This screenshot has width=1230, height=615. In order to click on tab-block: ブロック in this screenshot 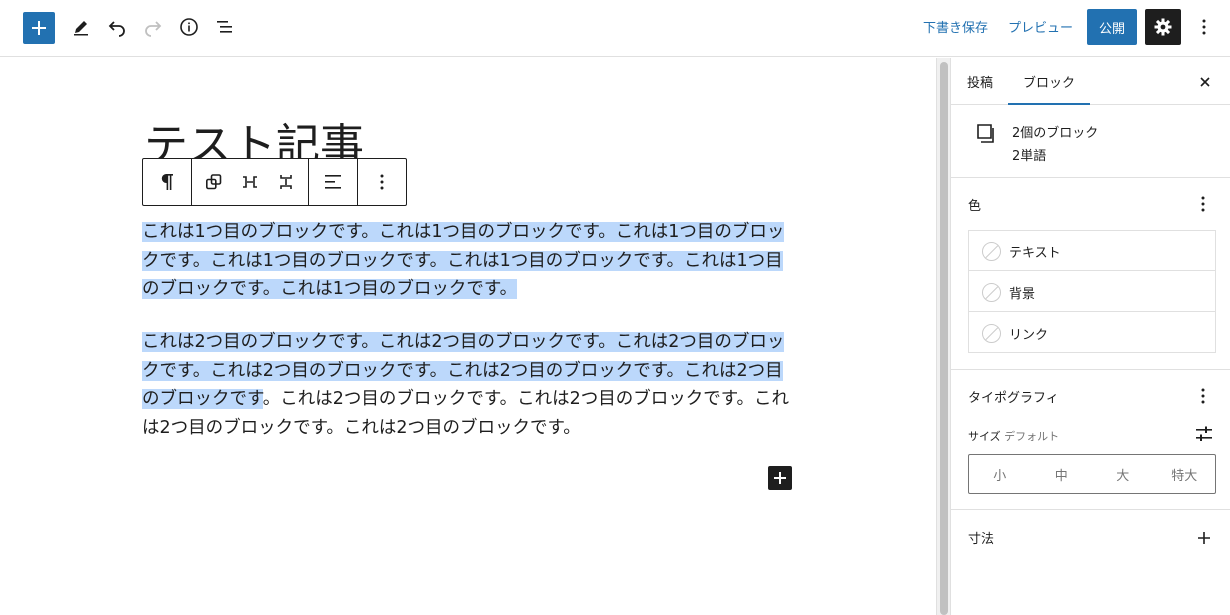, I will do `click(1049, 81)`.